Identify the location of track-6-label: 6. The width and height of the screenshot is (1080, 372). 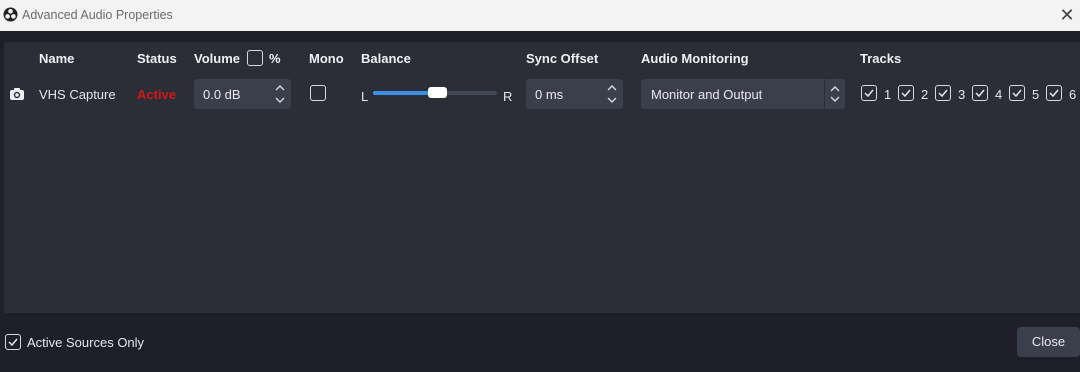
(1073, 94).